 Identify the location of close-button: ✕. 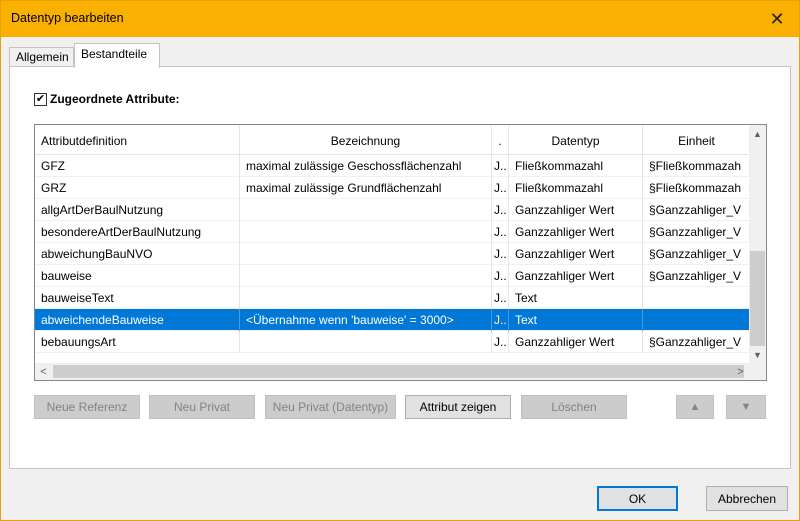
(777, 19).